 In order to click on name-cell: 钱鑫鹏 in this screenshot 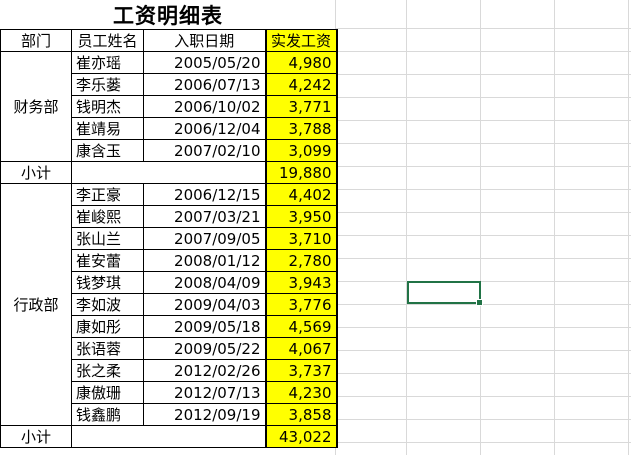, I will do `click(107, 414)`.